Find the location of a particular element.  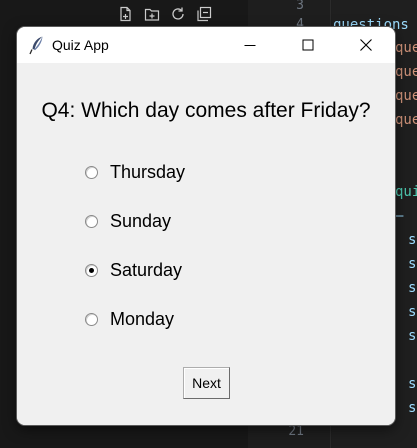

next-button: Next is located at coordinates (206, 383).